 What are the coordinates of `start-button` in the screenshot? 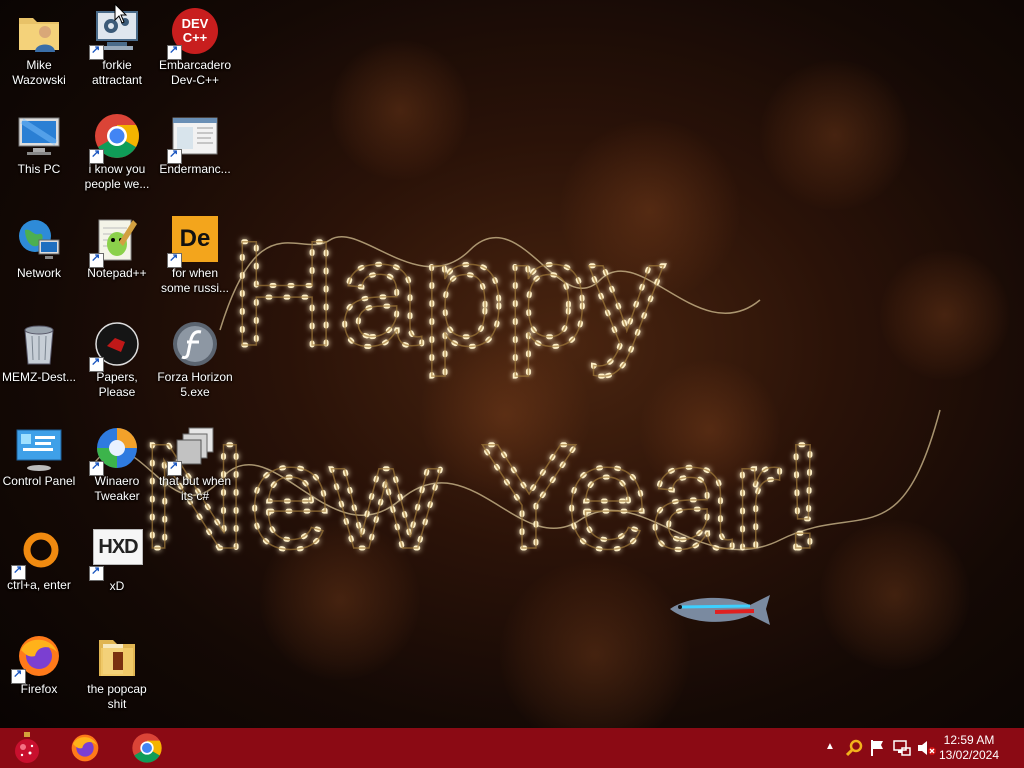 It's located at (29, 748).